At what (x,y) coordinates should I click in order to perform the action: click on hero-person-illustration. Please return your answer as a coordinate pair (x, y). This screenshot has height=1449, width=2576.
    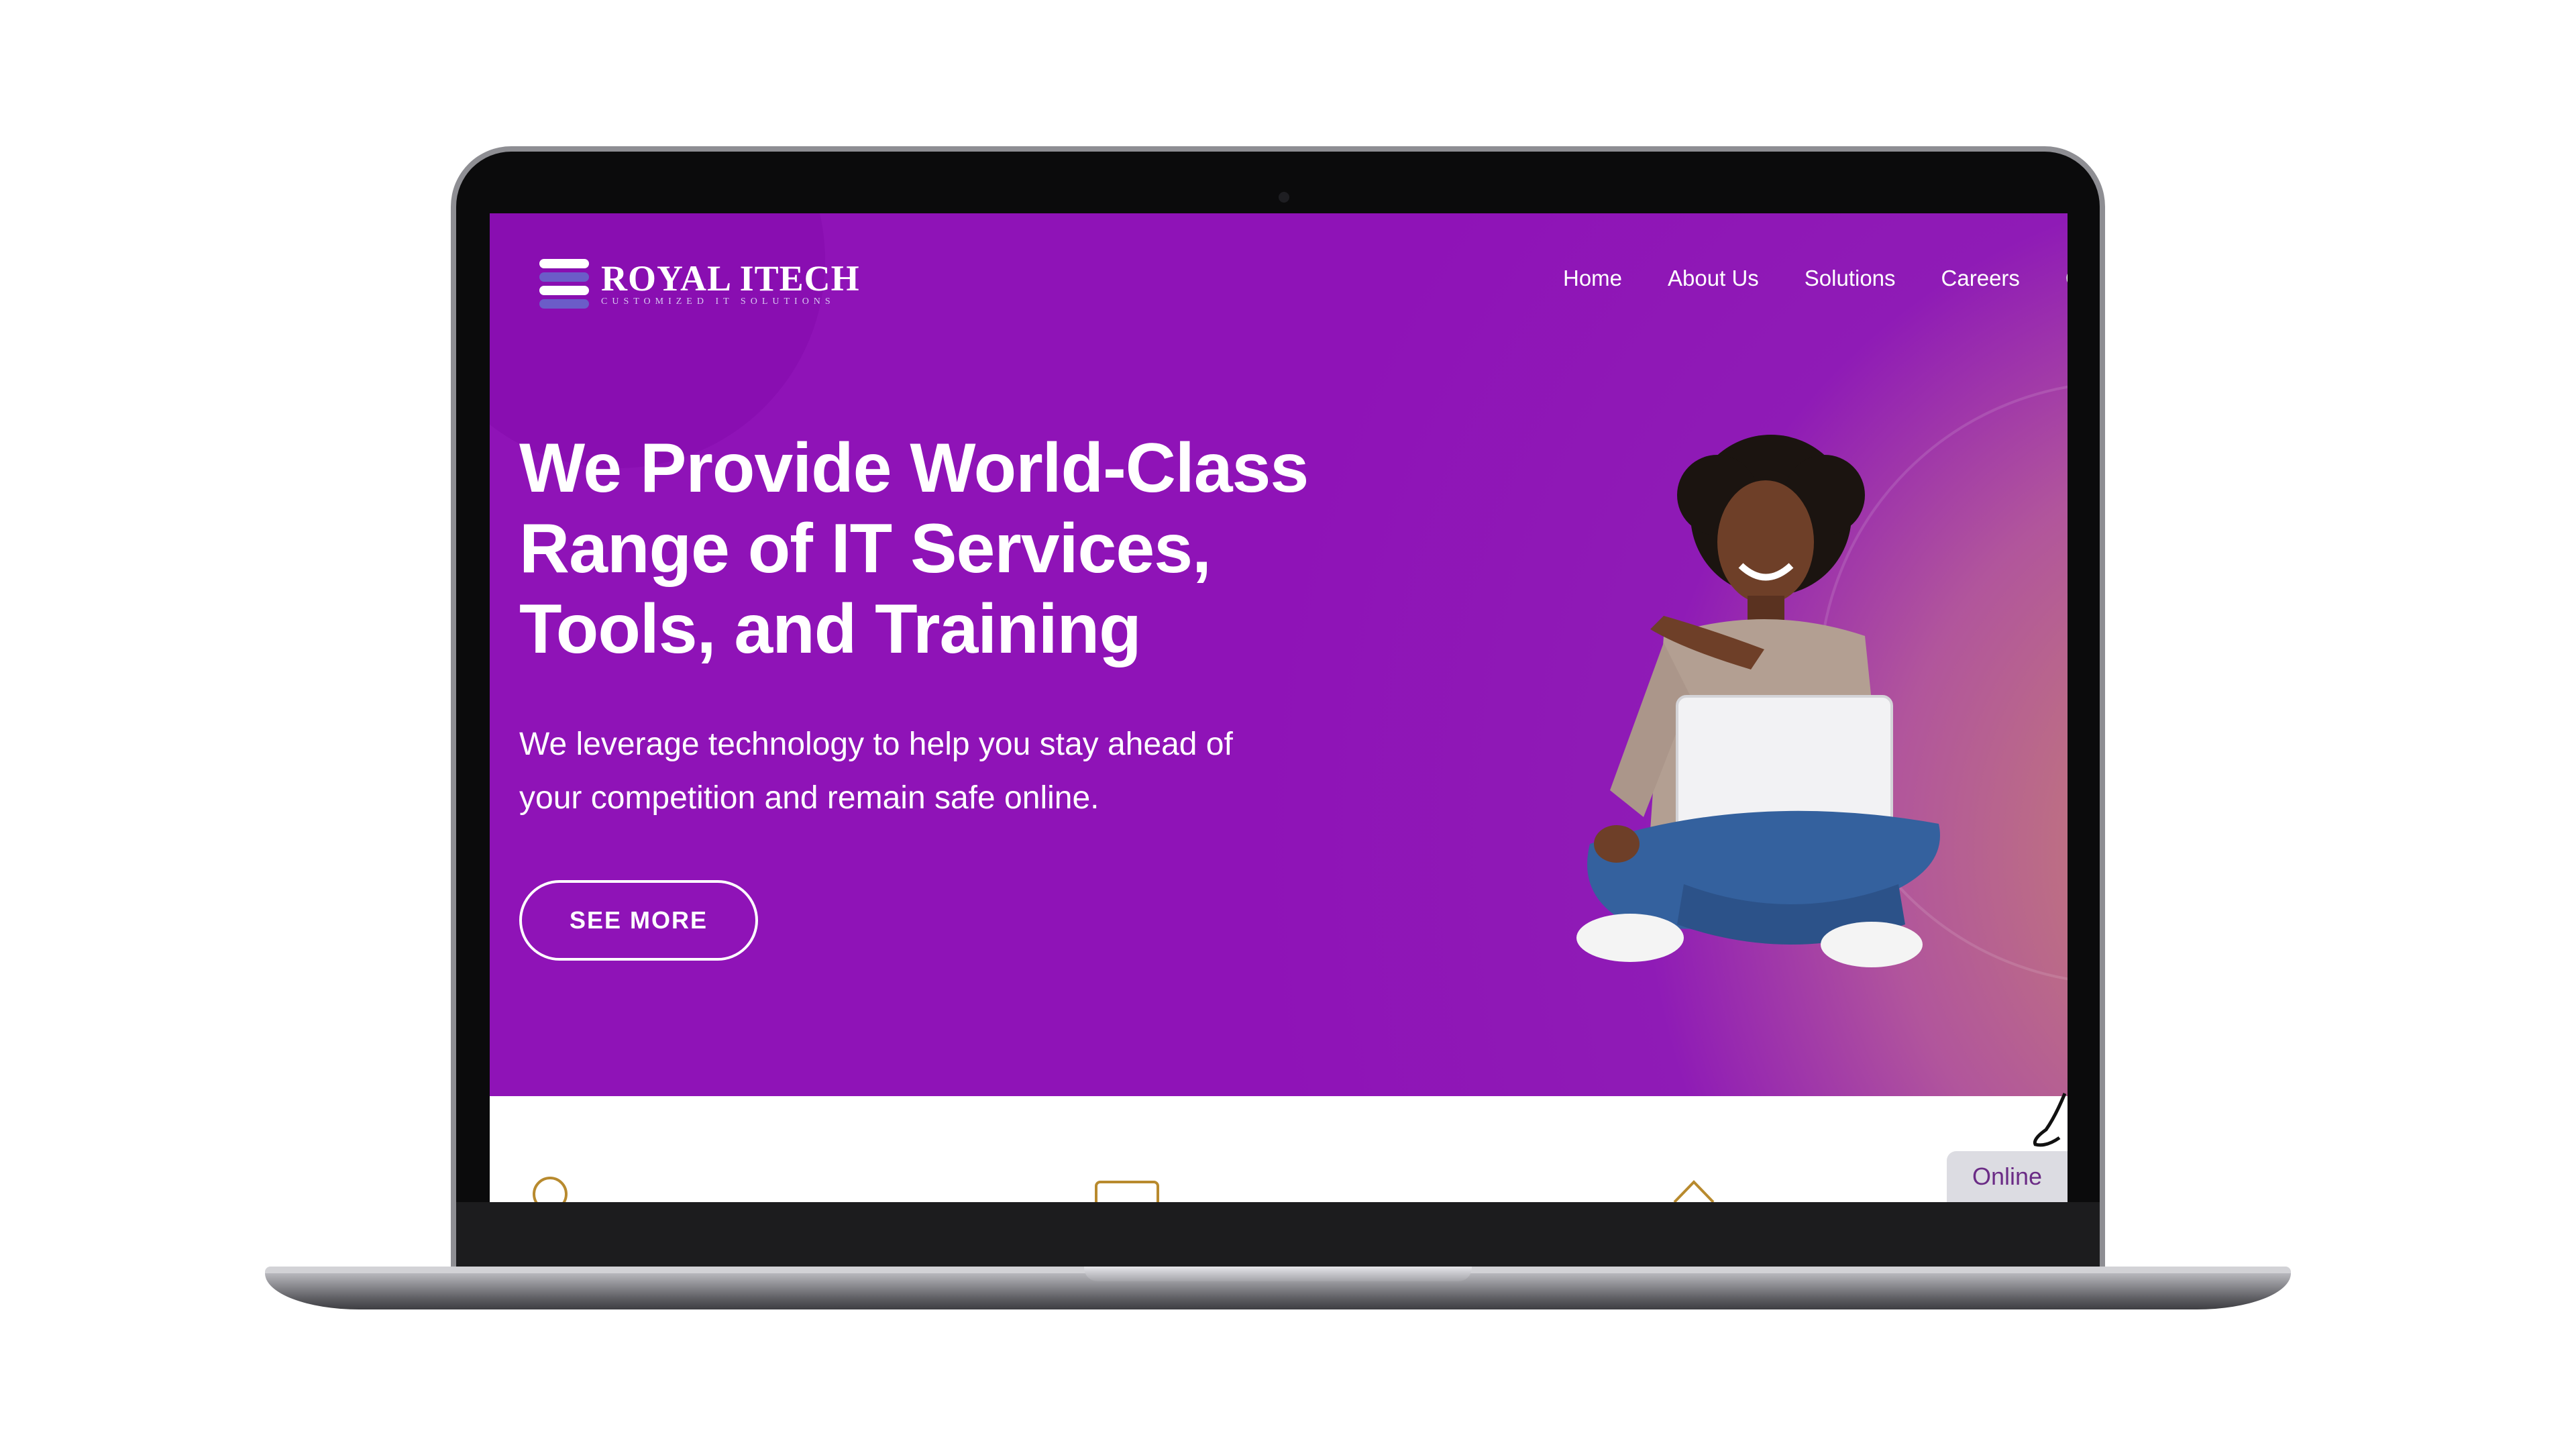
    Looking at the image, I should click on (1758, 701).